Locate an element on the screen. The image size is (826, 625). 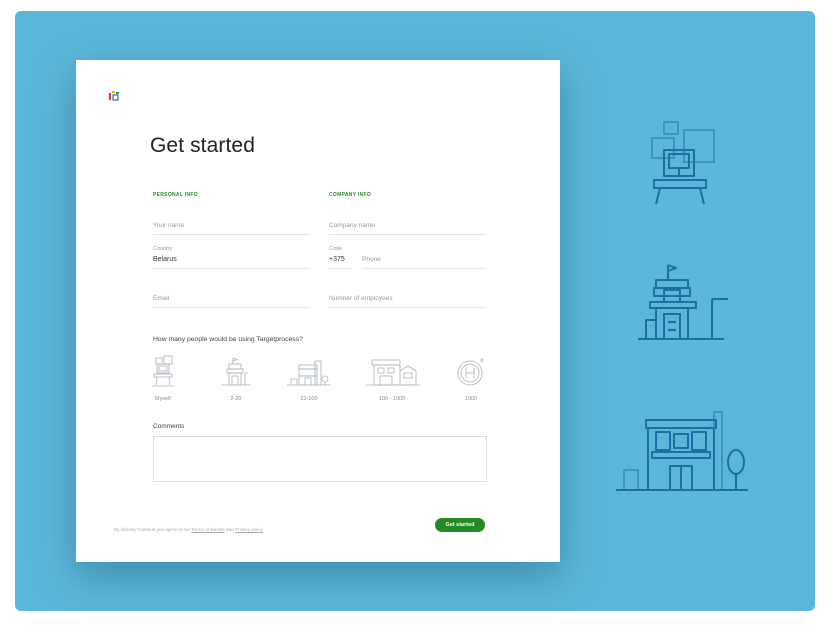
option-myself: Myself is located at coordinates (163, 378).